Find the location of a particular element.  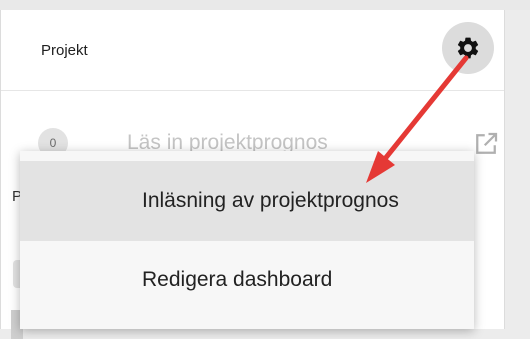

card-title: Projekt is located at coordinates (64, 50).